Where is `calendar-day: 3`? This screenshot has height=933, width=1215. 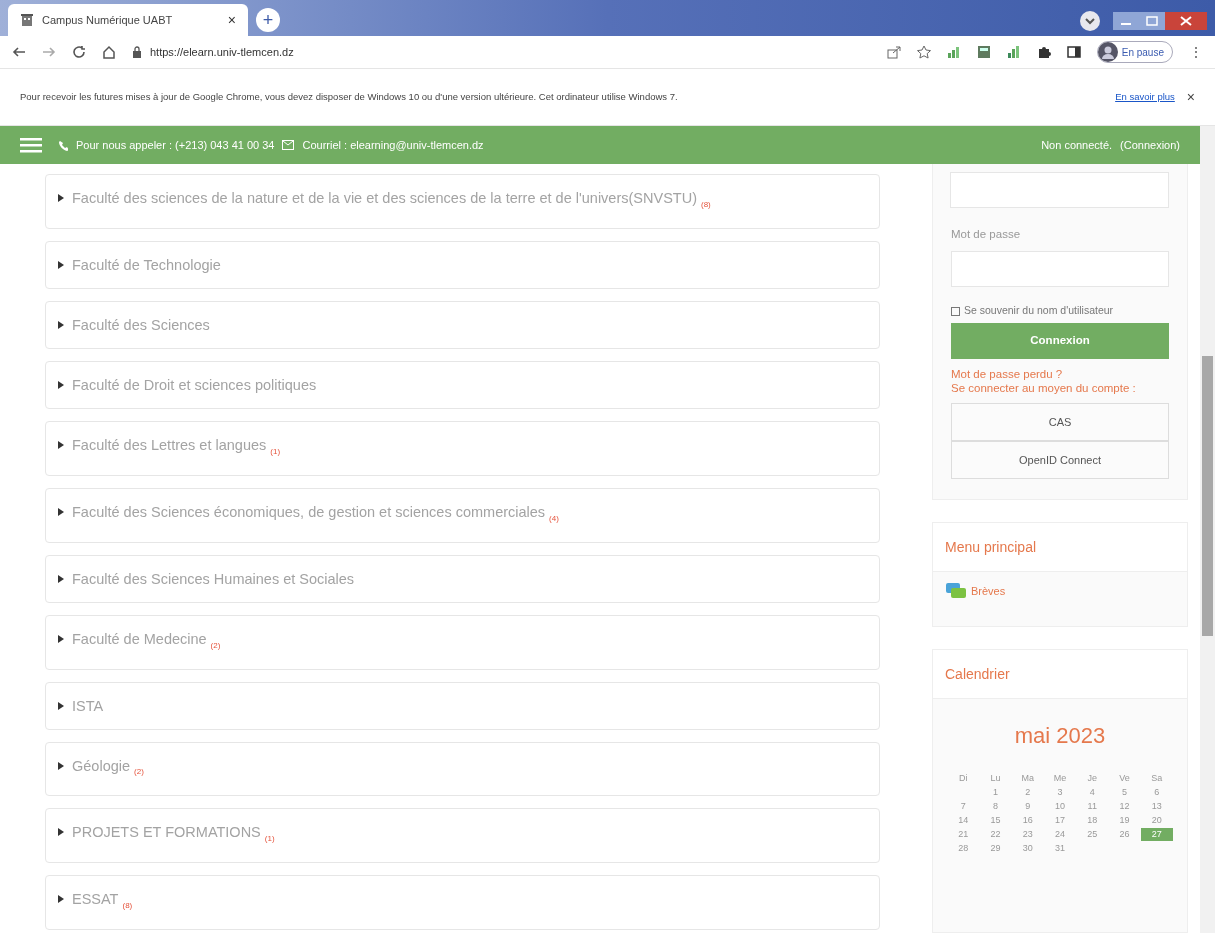 calendar-day: 3 is located at coordinates (1060, 792).